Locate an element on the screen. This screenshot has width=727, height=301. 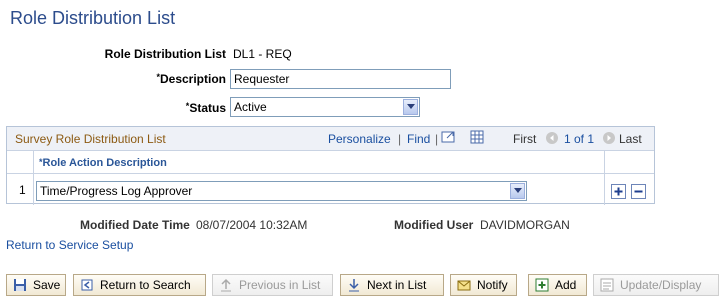
row-number: 1 is located at coordinates (22, 190).